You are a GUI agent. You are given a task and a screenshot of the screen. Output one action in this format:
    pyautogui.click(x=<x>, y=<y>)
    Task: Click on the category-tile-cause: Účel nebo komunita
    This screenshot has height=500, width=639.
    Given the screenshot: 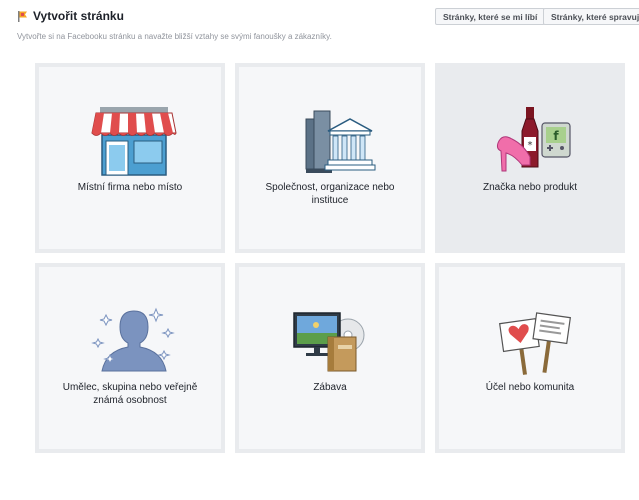 What is the action you would take?
    pyautogui.click(x=530, y=358)
    